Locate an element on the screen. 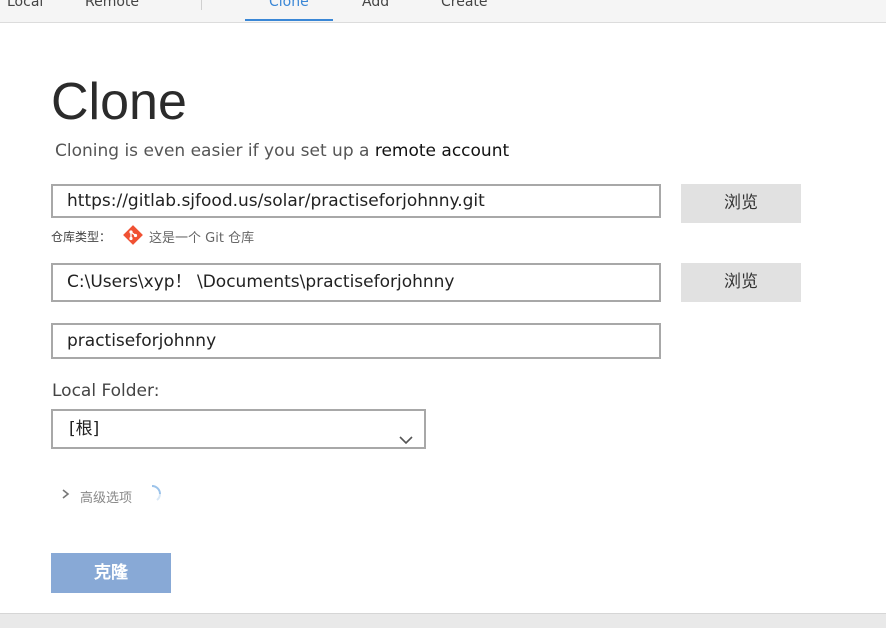 The height and width of the screenshot is (628, 886). local-folder-value: [根] is located at coordinates (84, 429).